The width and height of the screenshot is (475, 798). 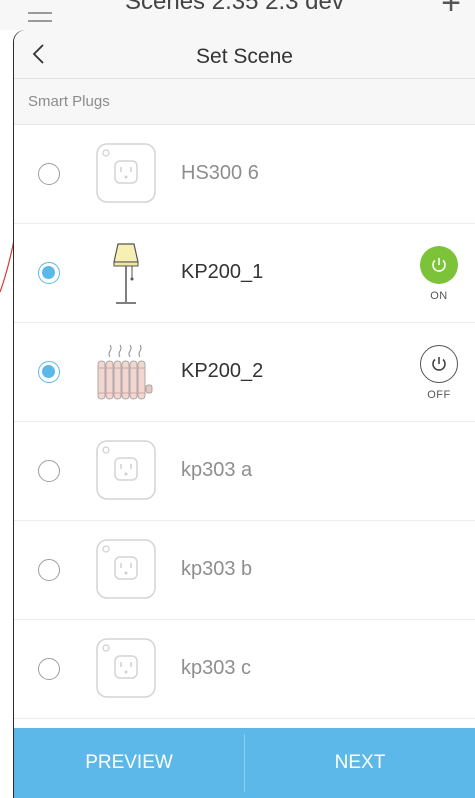 I want to click on page-title: Set Scene, so click(x=244, y=56).